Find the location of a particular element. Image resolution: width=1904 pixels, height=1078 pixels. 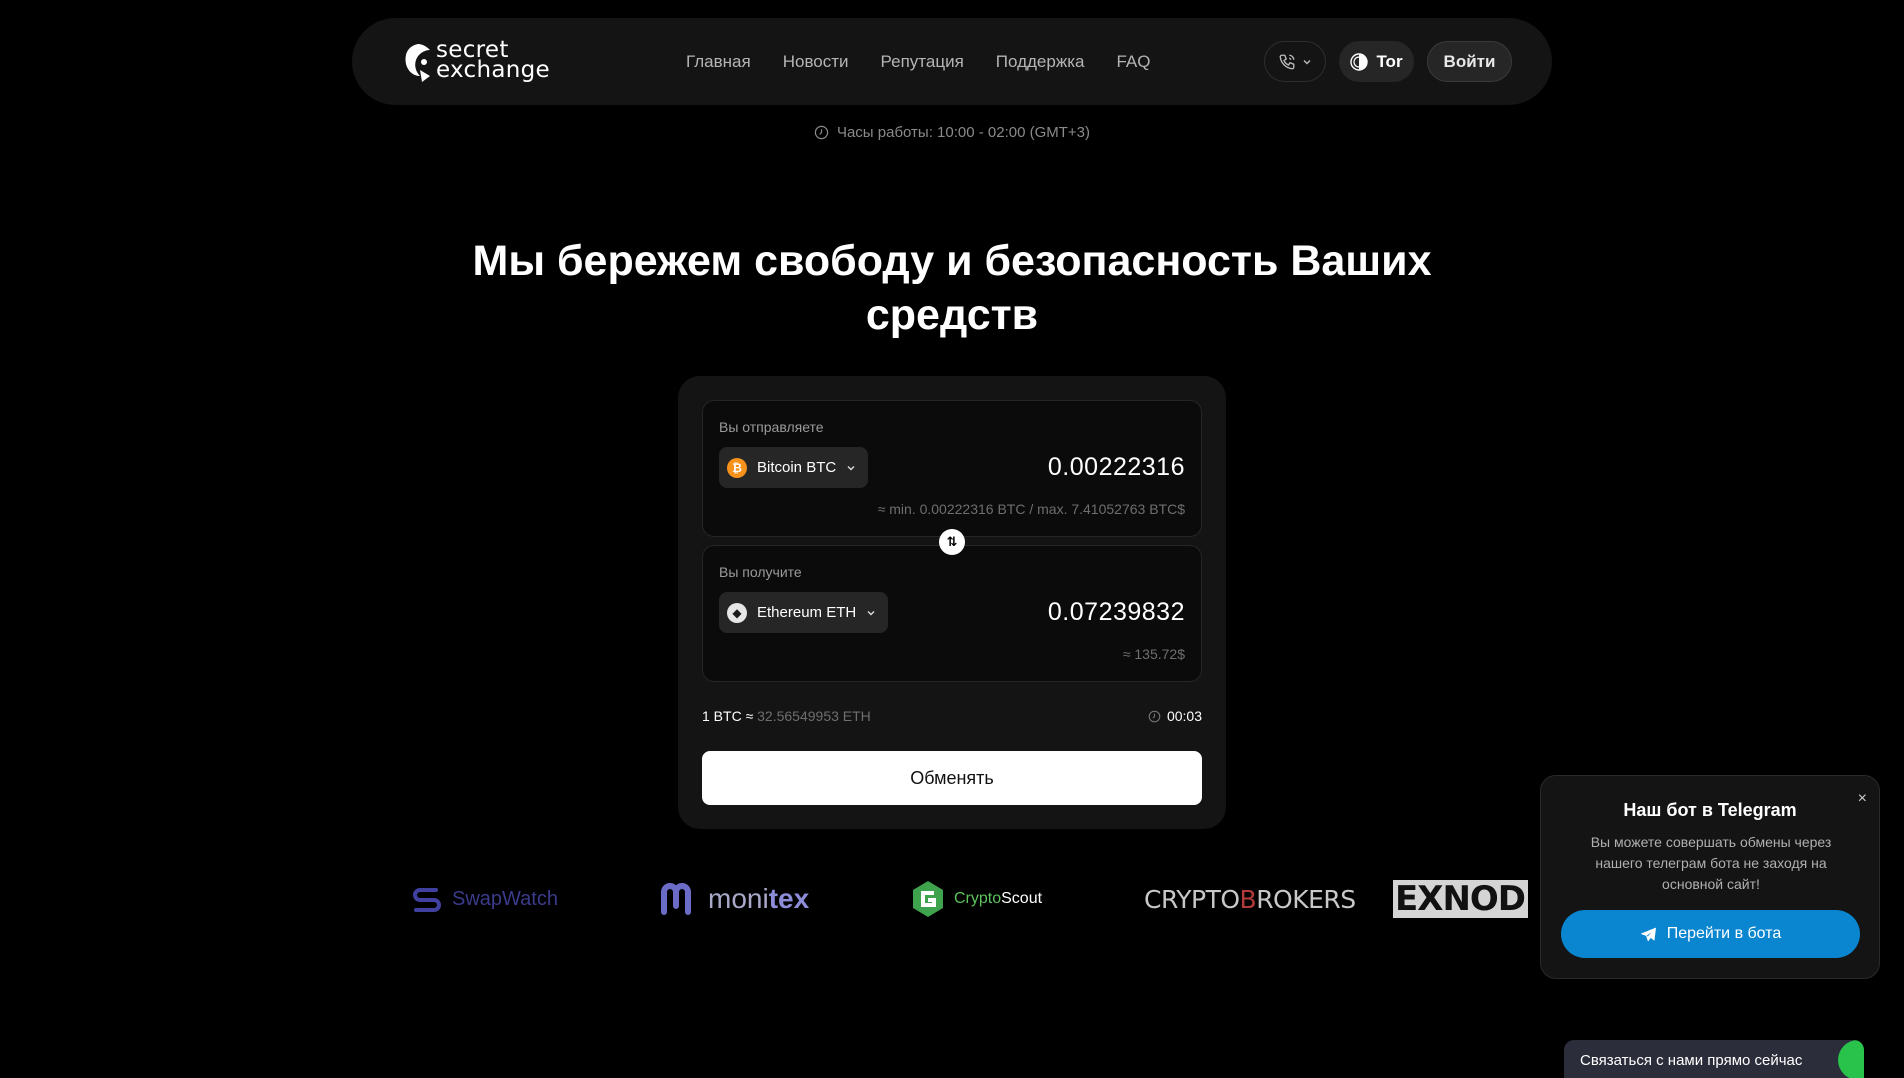

telegram-popup-title: Наш бот в Telegram is located at coordinates (1710, 810).